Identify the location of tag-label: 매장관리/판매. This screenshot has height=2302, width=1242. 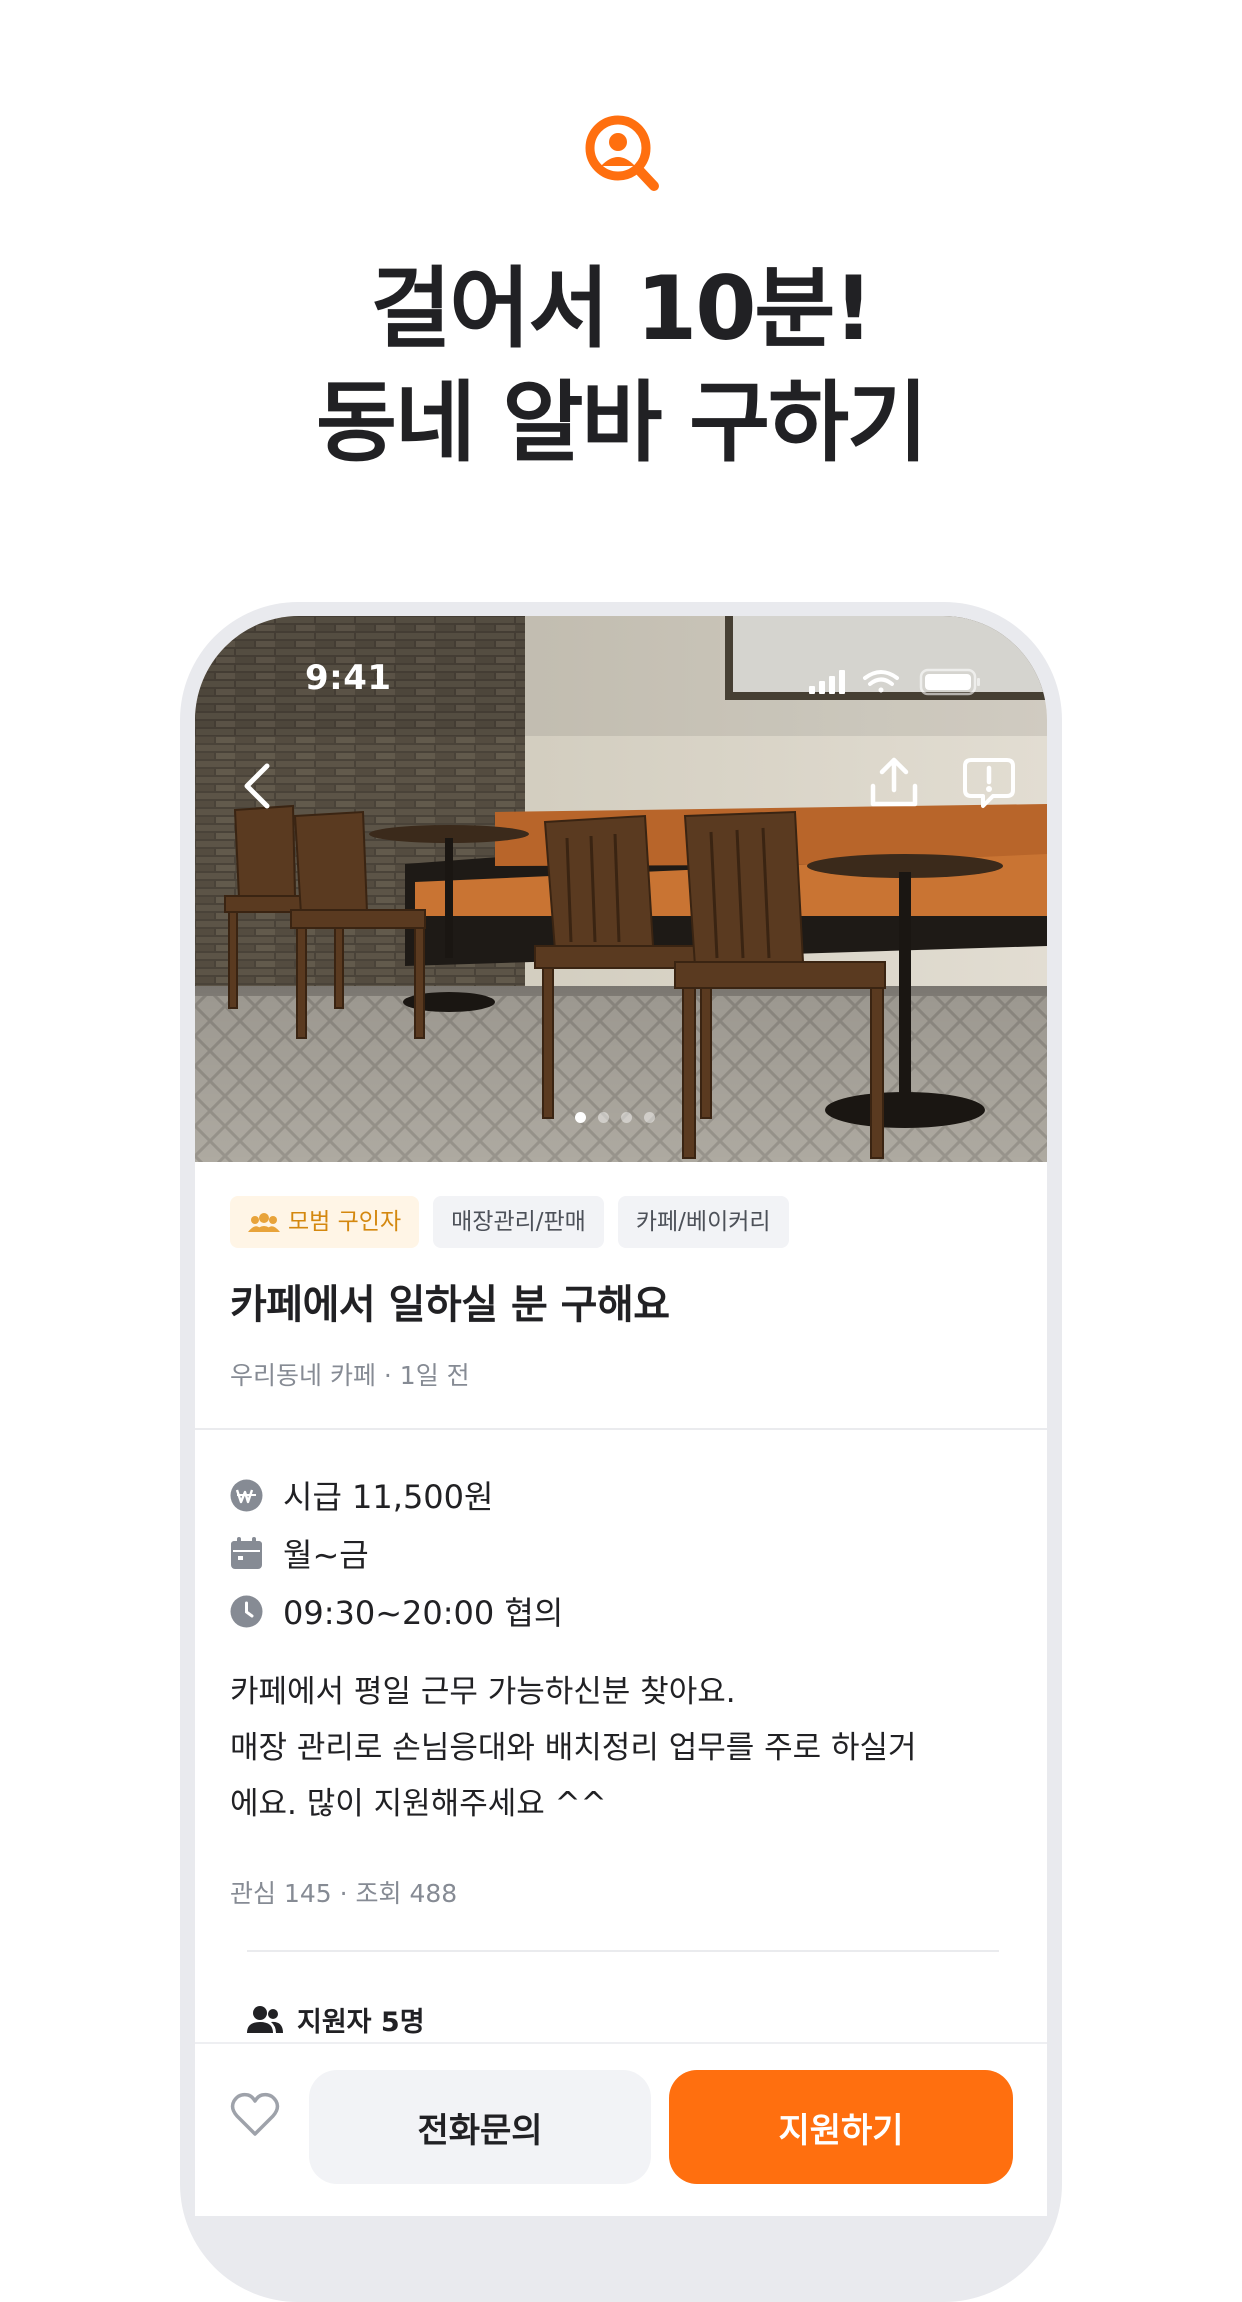
(518, 1222).